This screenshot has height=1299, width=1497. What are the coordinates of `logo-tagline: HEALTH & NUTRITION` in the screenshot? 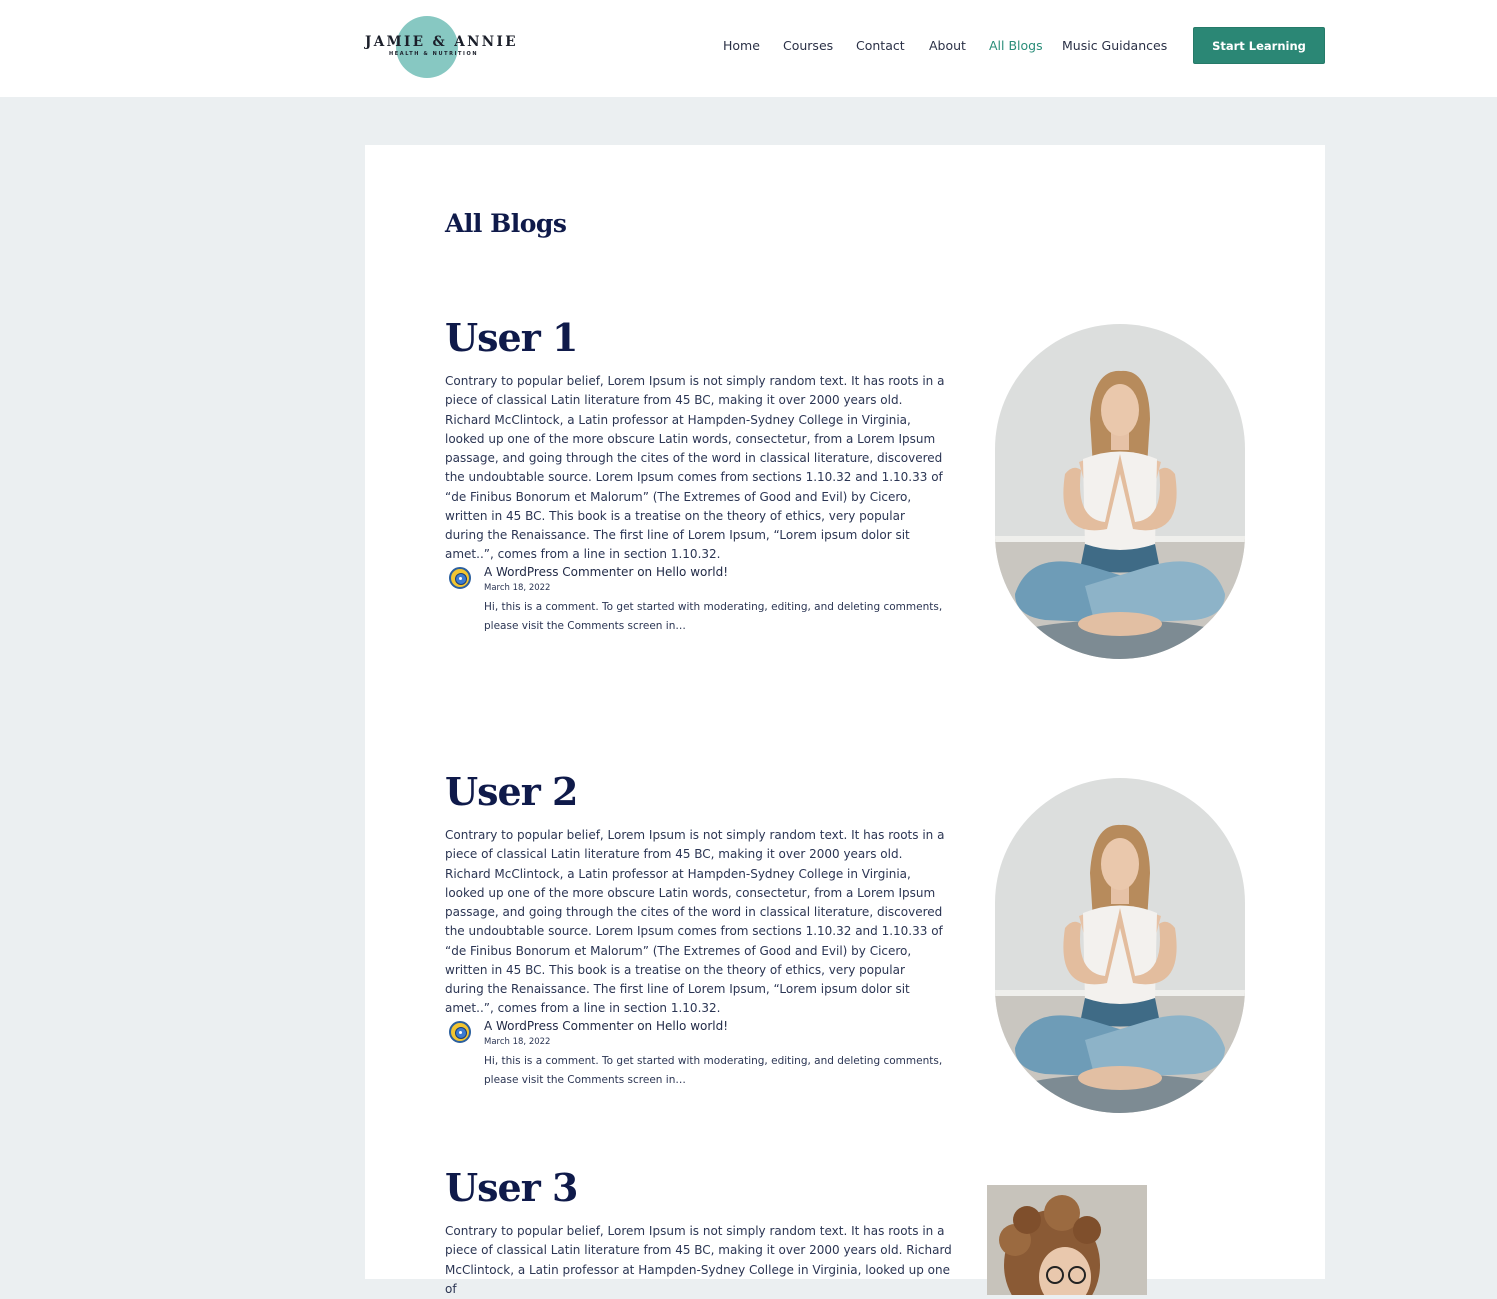 It's located at (434, 54).